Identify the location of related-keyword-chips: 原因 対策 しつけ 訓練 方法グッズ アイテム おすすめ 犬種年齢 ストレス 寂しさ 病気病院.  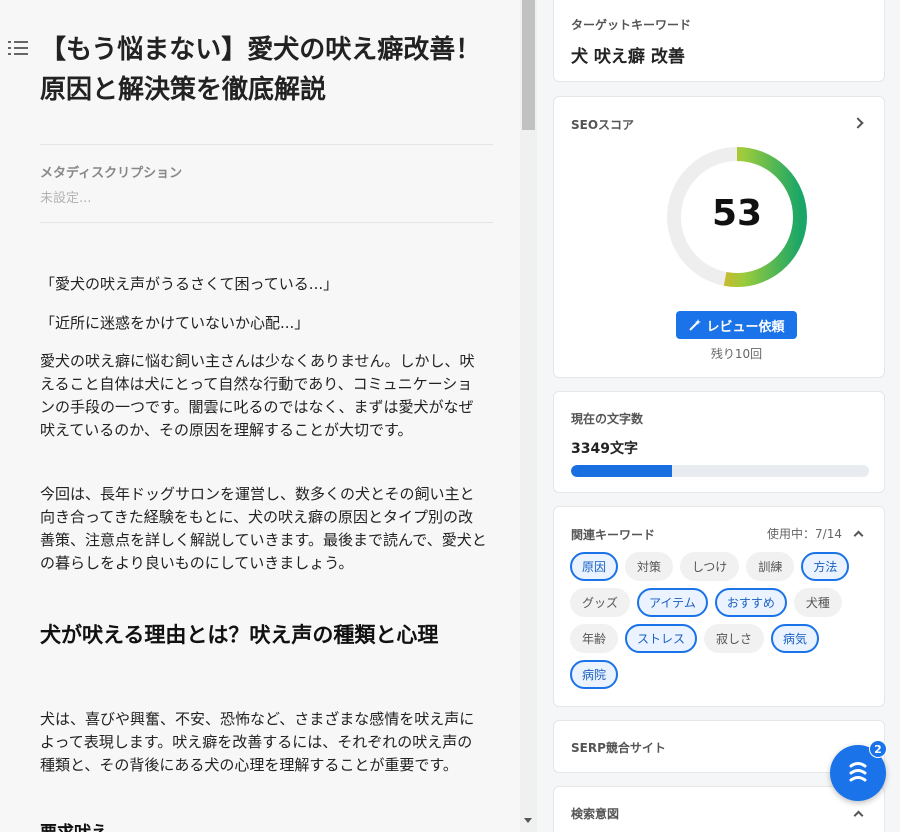
(720, 620).